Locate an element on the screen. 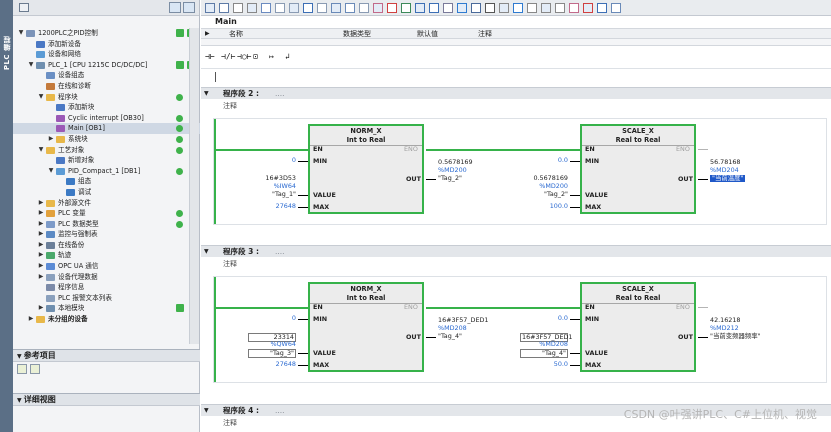  help-icon is located at coordinates (518, 8).